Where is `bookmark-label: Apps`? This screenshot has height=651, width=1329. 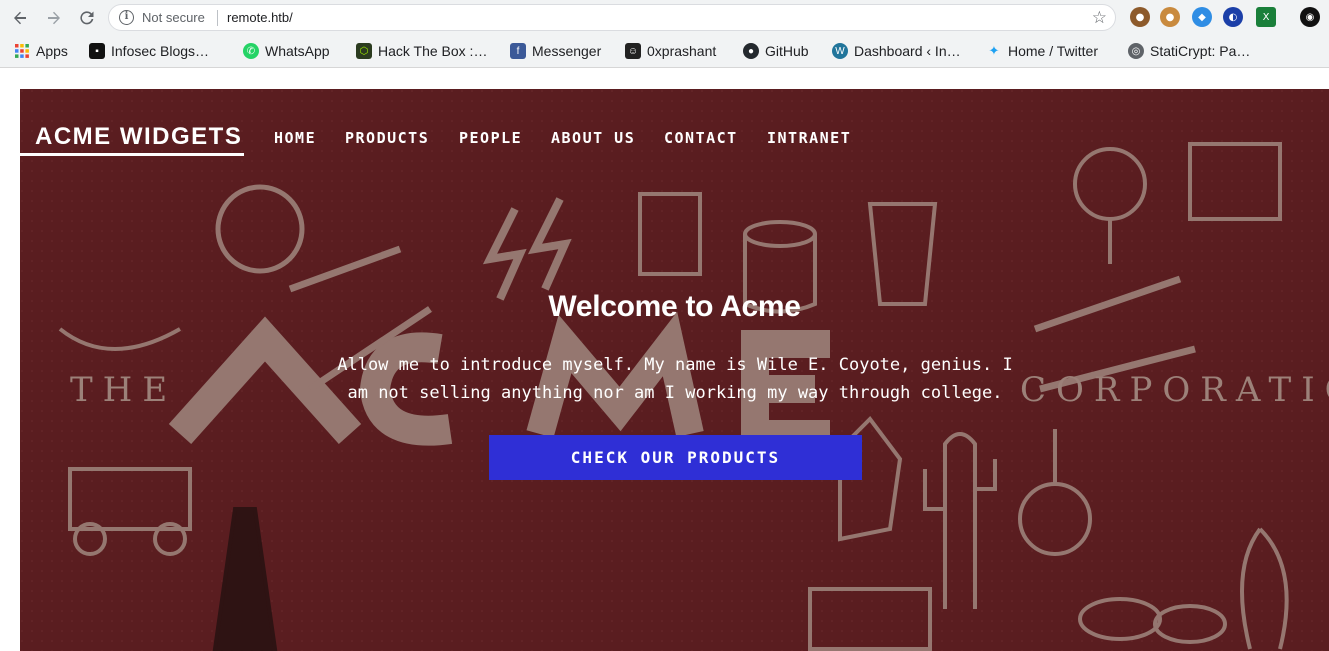 bookmark-label: Apps is located at coordinates (52, 51).